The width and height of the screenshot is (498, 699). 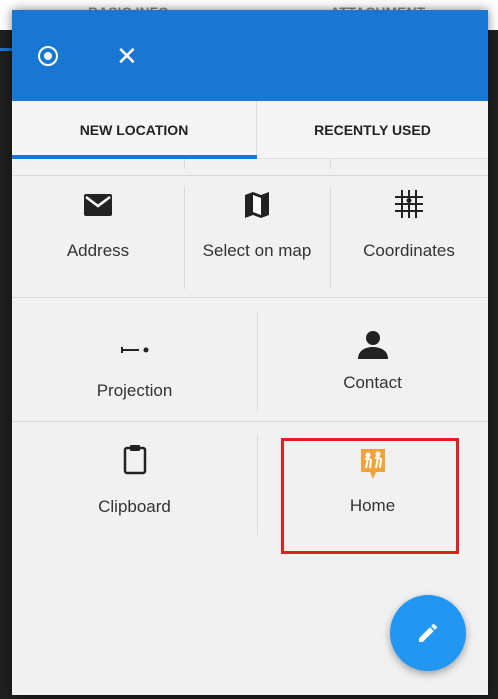 I want to click on location-tabs: NEW LOCATION RECENTLY USED, so click(x=250, y=130).